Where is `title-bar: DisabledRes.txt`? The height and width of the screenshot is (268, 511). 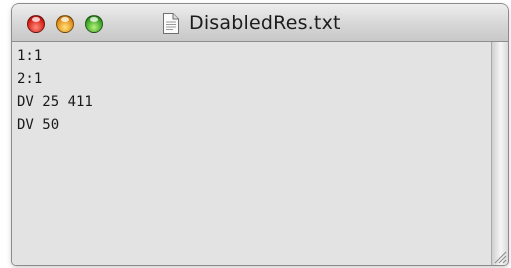 title-bar: DisabledRes.txt is located at coordinates (260, 23).